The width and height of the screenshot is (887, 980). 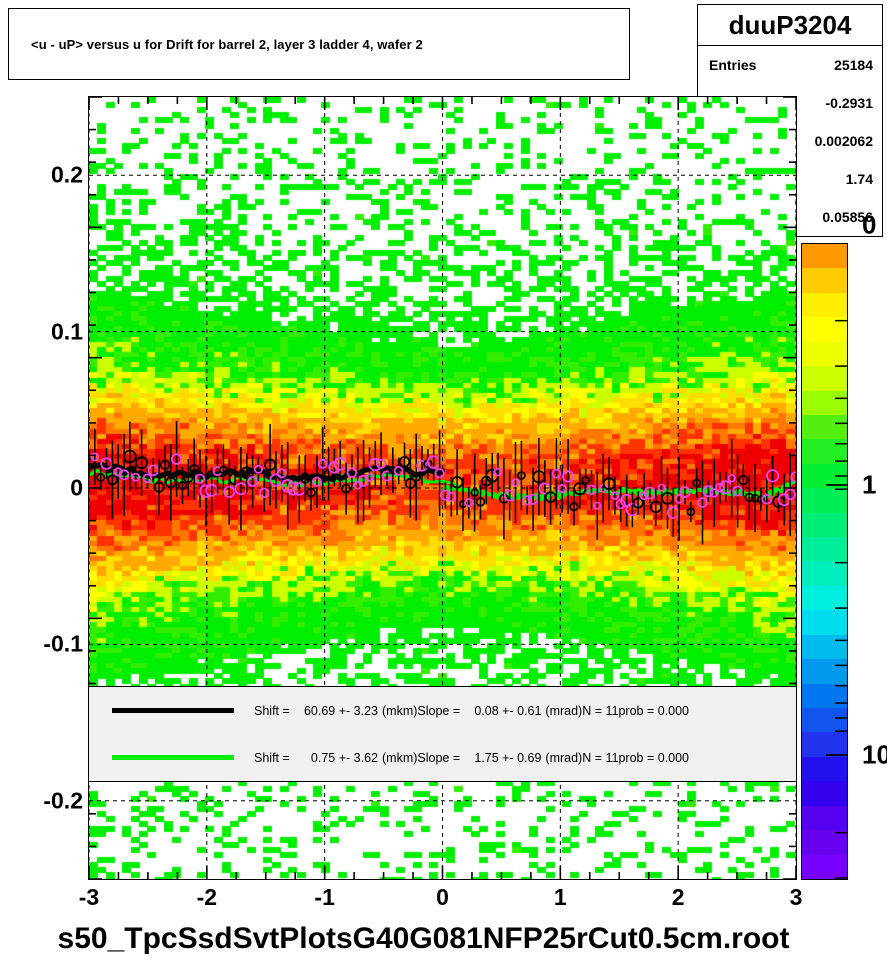 What do you see at coordinates (853, 65) in the screenshot?
I see `statistics-row-value: 25184` at bounding box center [853, 65].